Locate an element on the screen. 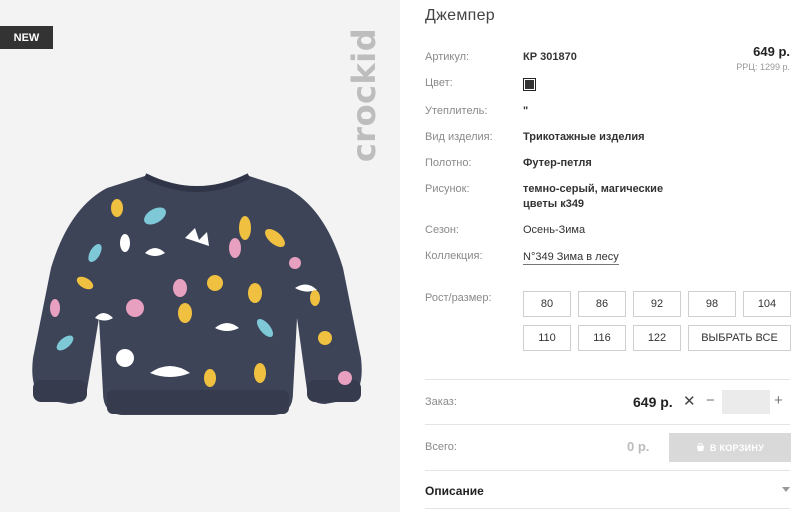  color-swatch is located at coordinates (529, 84).